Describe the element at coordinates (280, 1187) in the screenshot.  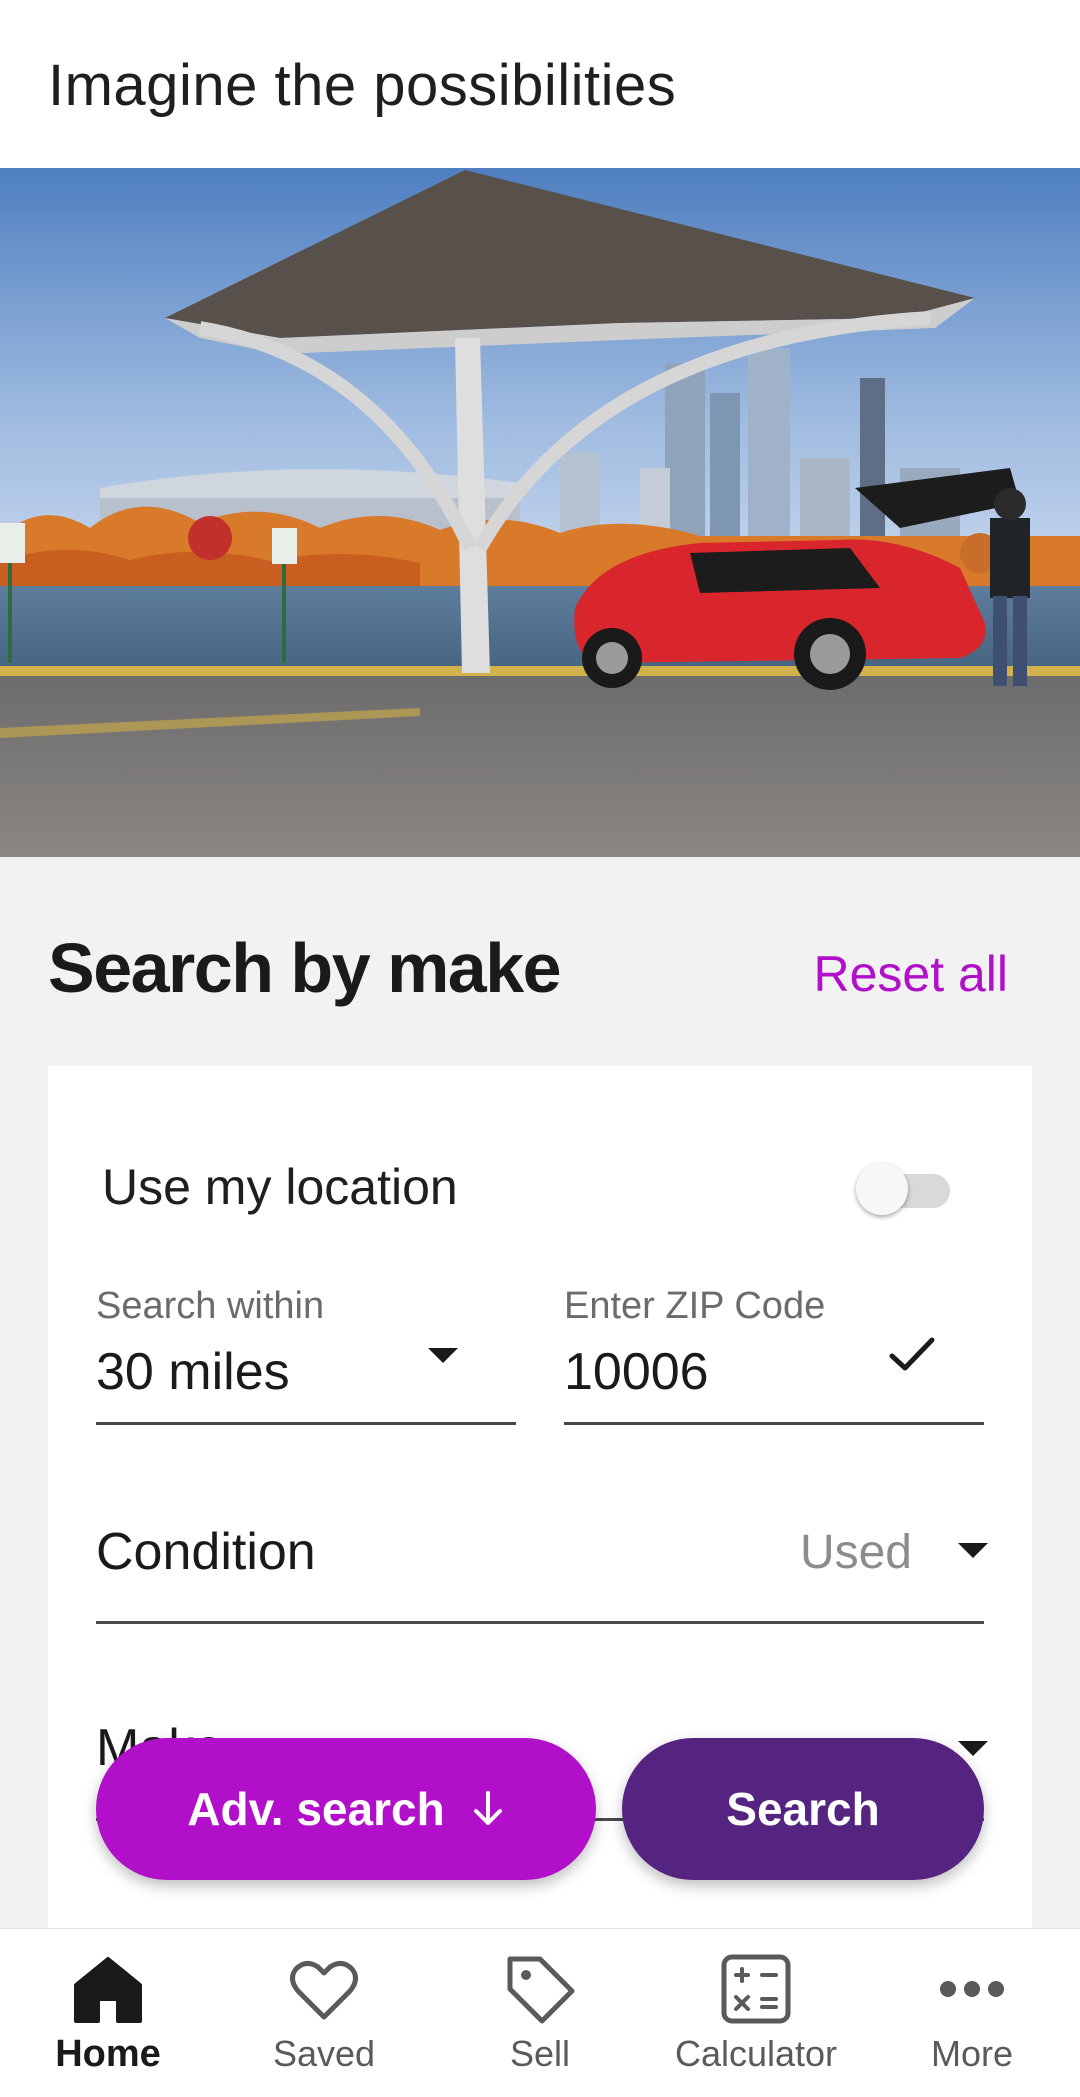
I see `use-location-label: Use my location` at that location.